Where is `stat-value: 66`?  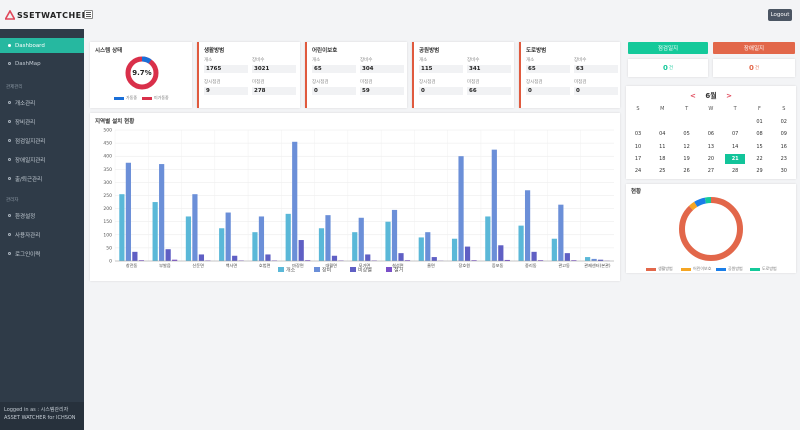 stat-value: 66 is located at coordinates (489, 91).